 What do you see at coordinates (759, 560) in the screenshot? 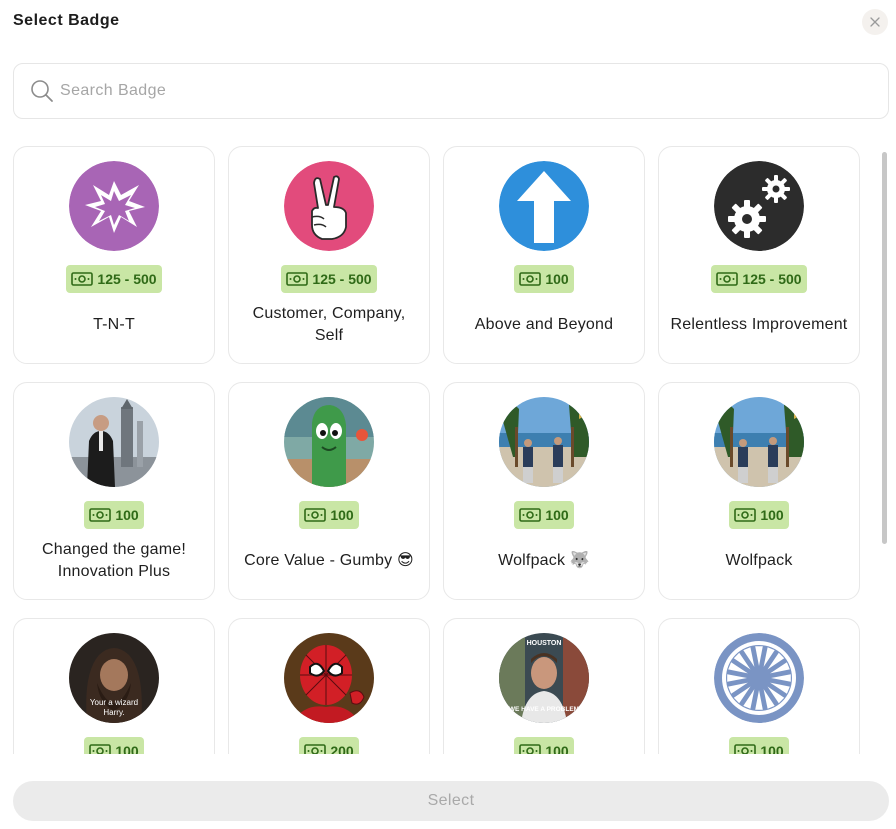
I see `badge-name: Wolfpack` at bounding box center [759, 560].